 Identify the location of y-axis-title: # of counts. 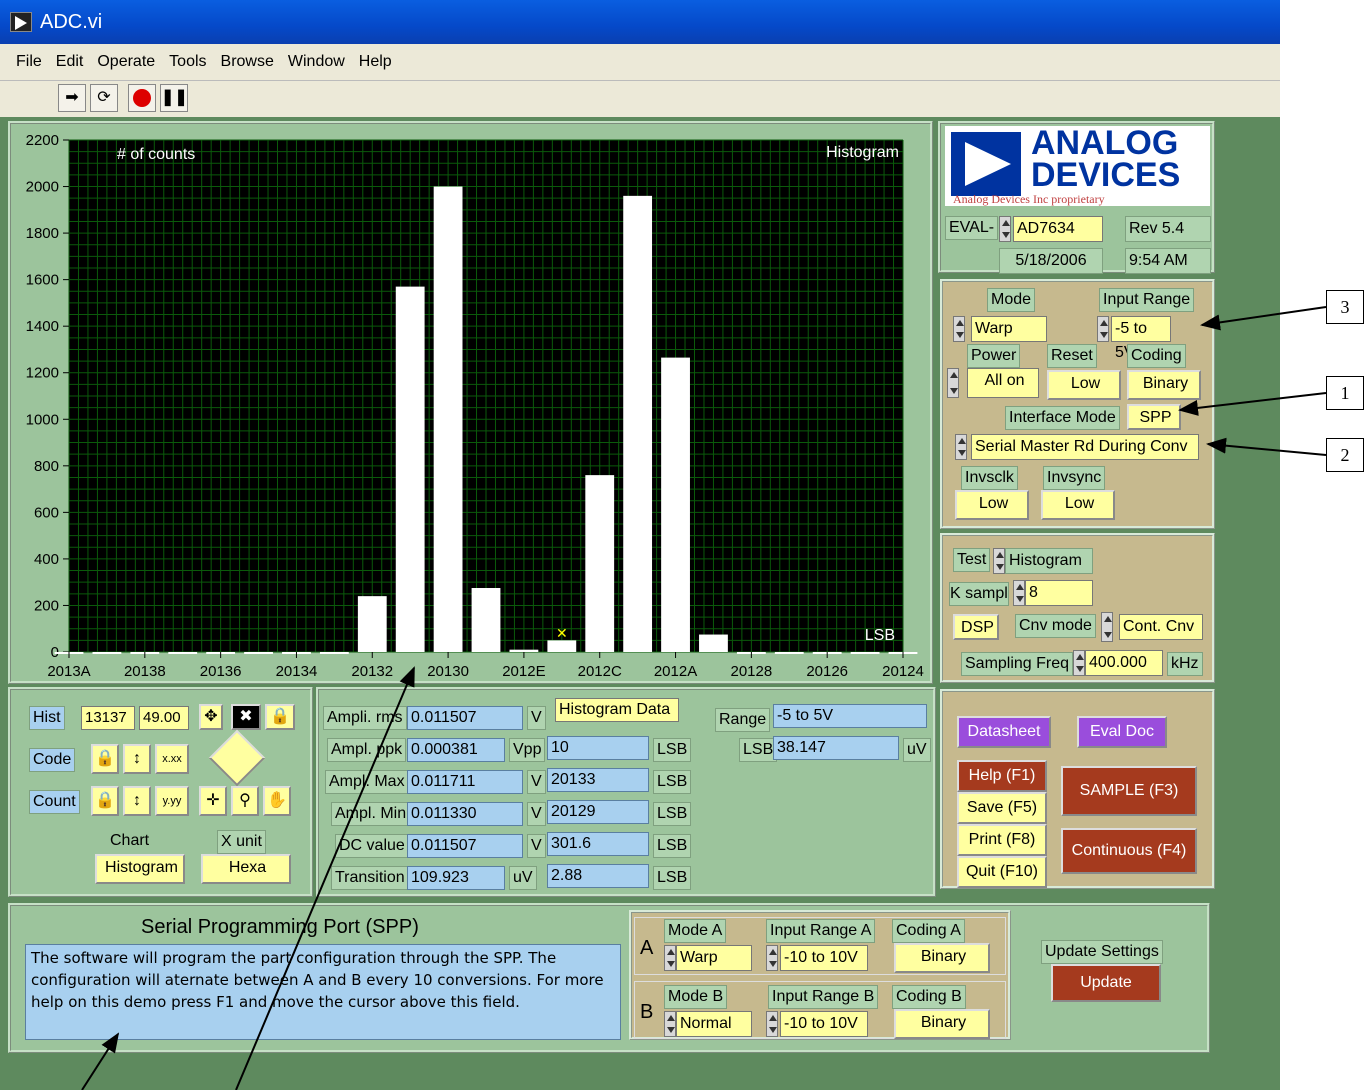
(156, 154).